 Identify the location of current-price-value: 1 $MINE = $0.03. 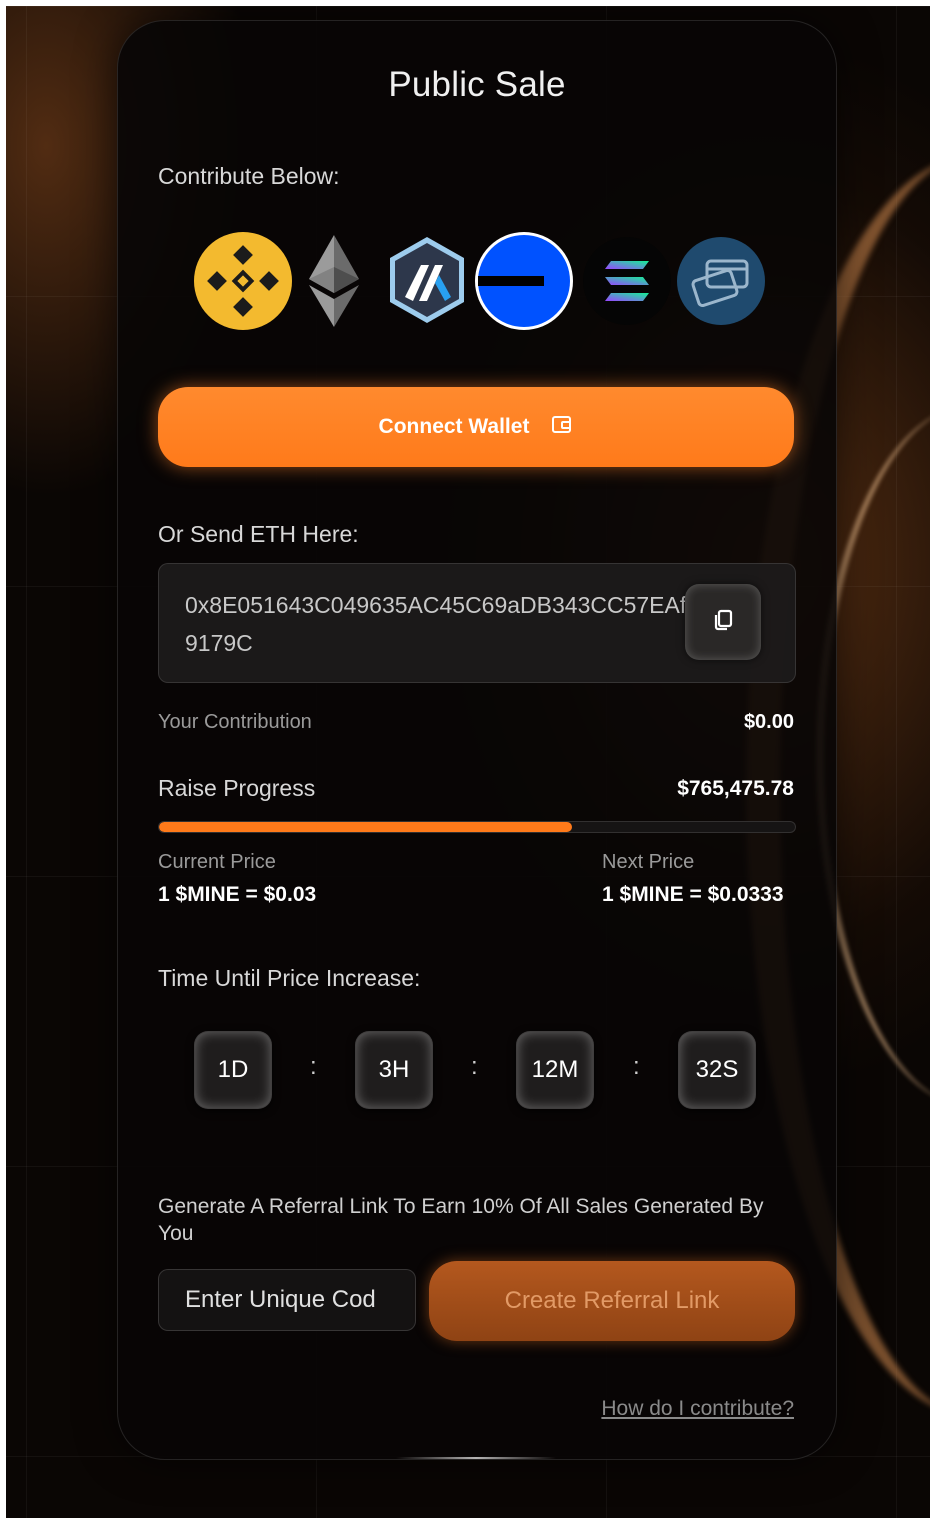
(237, 894).